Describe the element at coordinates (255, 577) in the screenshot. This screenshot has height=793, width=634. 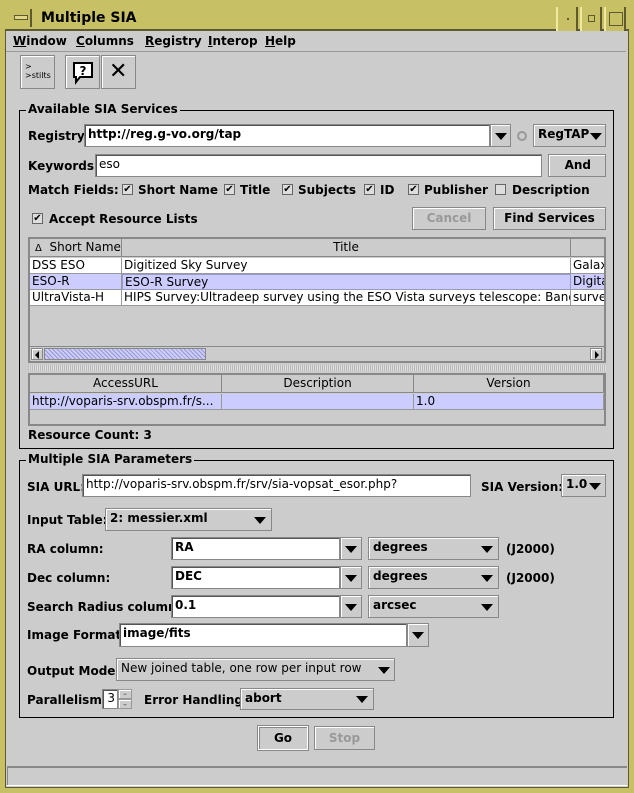
I see `dec-column-input: DEC` at that location.